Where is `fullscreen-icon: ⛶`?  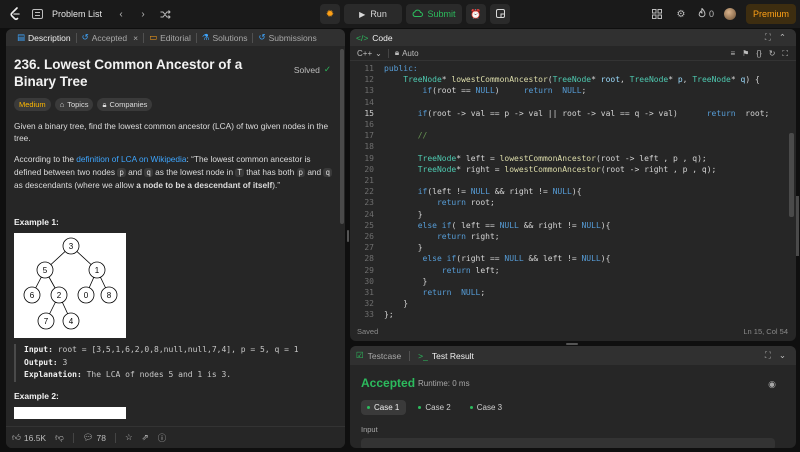
fullscreen-icon: ⛶ is located at coordinates (785, 54).